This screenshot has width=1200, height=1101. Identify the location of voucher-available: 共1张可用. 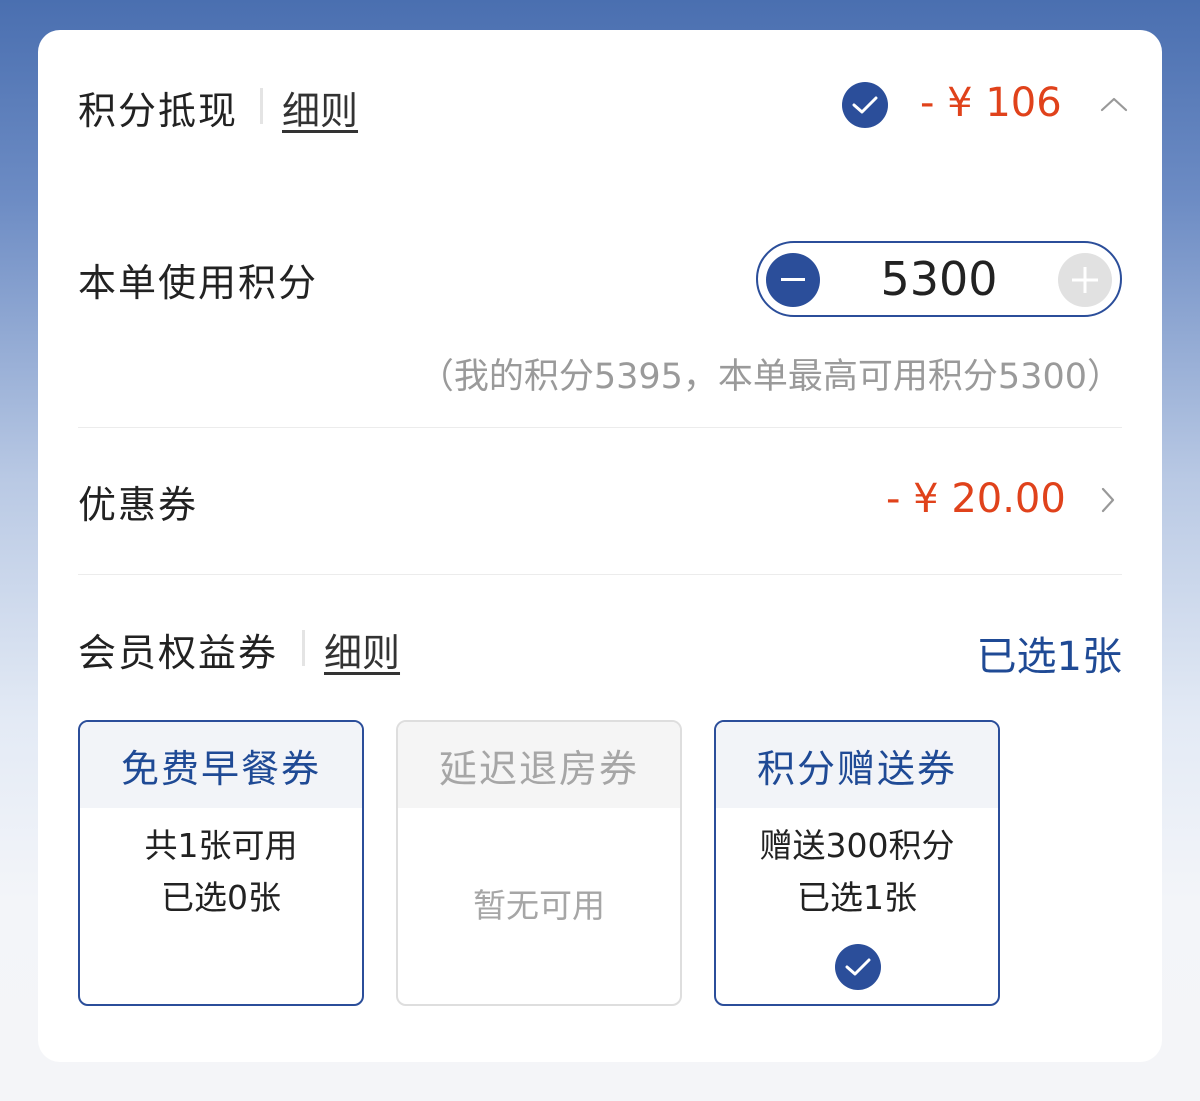
(221, 845).